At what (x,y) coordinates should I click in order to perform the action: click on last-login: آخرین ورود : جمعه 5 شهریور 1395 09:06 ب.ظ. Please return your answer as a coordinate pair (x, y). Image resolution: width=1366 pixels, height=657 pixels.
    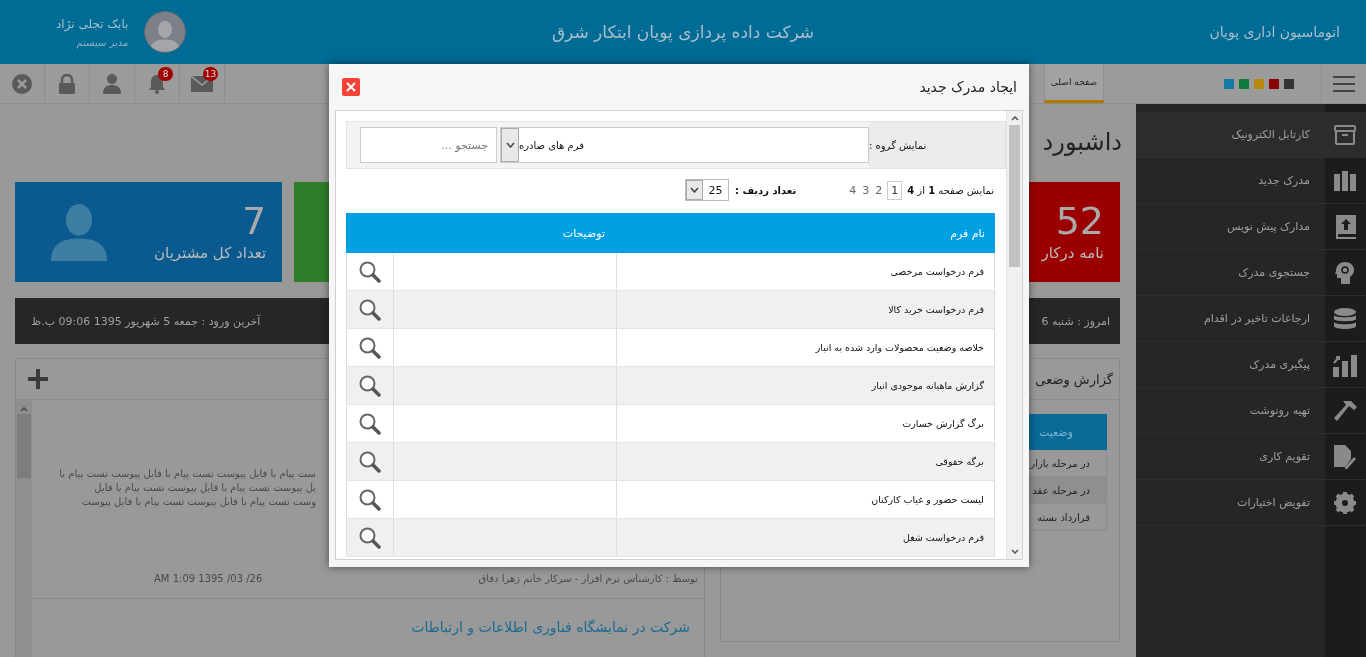
    Looking at the image, I should click on (146, 321).